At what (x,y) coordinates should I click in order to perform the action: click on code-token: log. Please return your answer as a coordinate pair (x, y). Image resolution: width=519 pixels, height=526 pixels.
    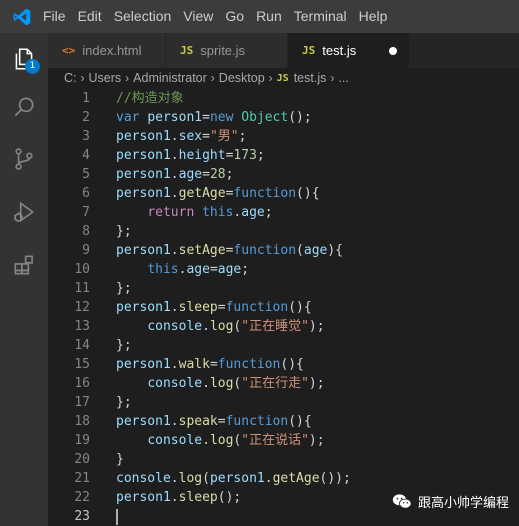
    Looking at the image, I should click on (221, 326).